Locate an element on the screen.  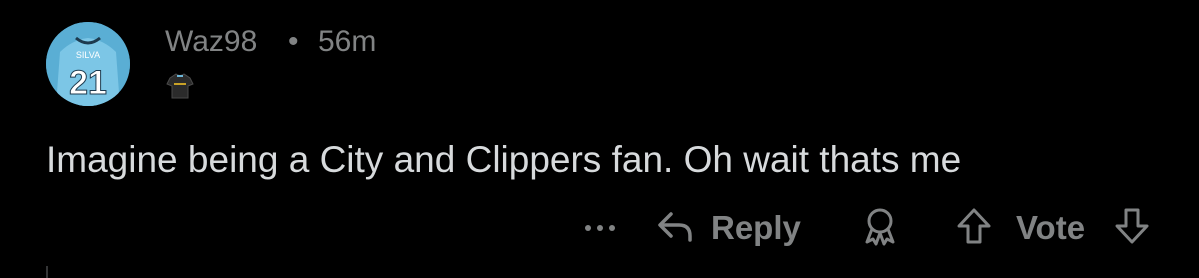
downvote-button is located at coordinates (1132, 228).